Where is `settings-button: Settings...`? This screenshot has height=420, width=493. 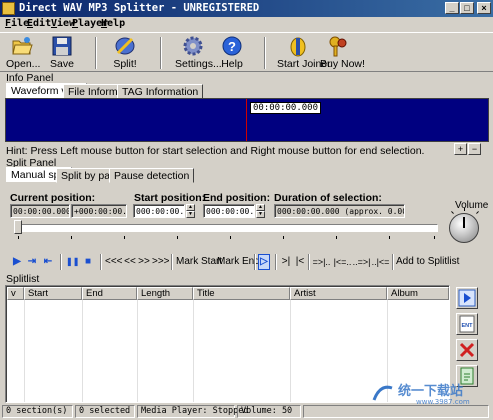
settings-button: Settings... is located at coordinates (198, 52).